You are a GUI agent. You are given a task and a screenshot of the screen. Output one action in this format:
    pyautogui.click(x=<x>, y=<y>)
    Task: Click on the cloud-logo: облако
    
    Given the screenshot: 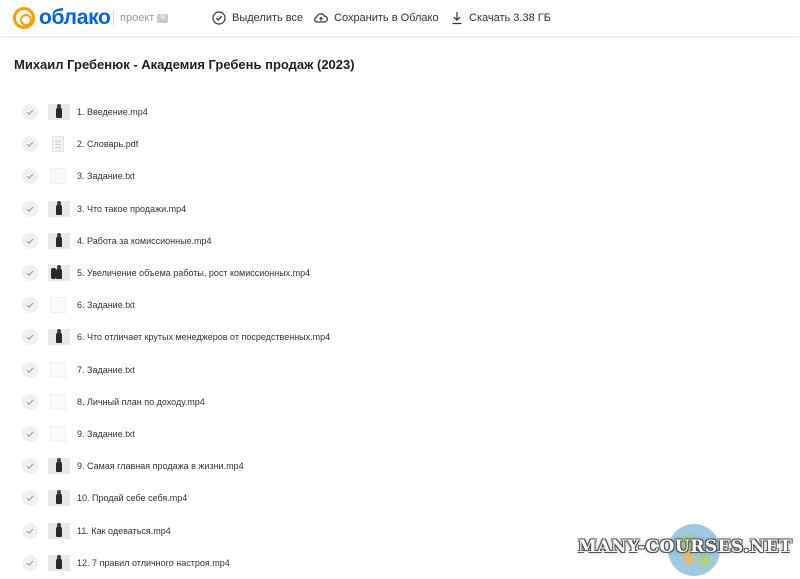 What is the action you would take?
    pyautogui.click(x=62, y=18)
    